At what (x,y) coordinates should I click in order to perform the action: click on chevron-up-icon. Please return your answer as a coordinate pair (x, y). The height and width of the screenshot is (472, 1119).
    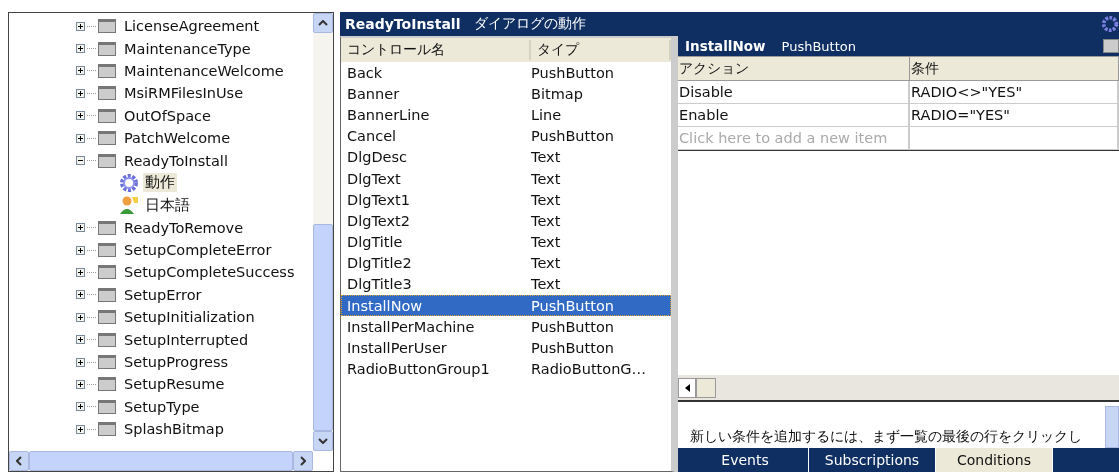
    Looking at the image, I should click on (323, 23).